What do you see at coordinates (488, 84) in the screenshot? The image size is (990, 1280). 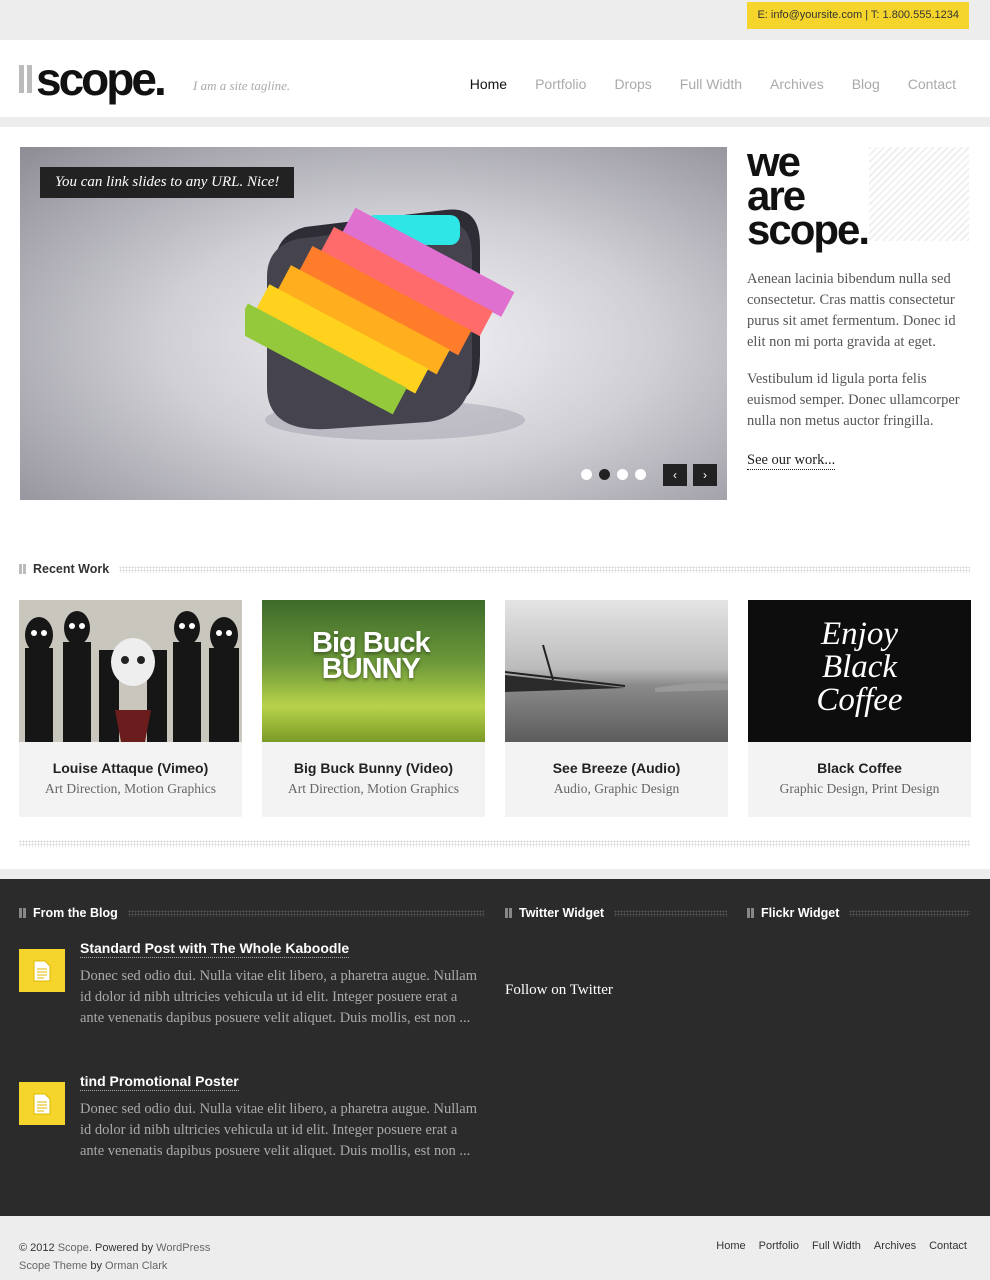 I see `nav-home: Home` at bounding box center [488, 84].